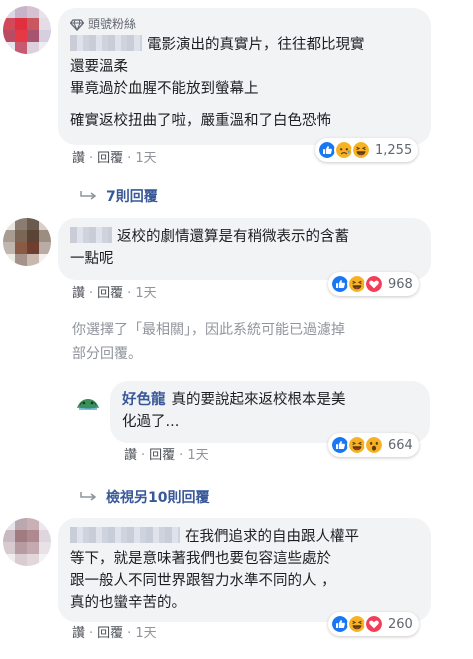  I want to click on reaction-count: 968, so click(400, 284).